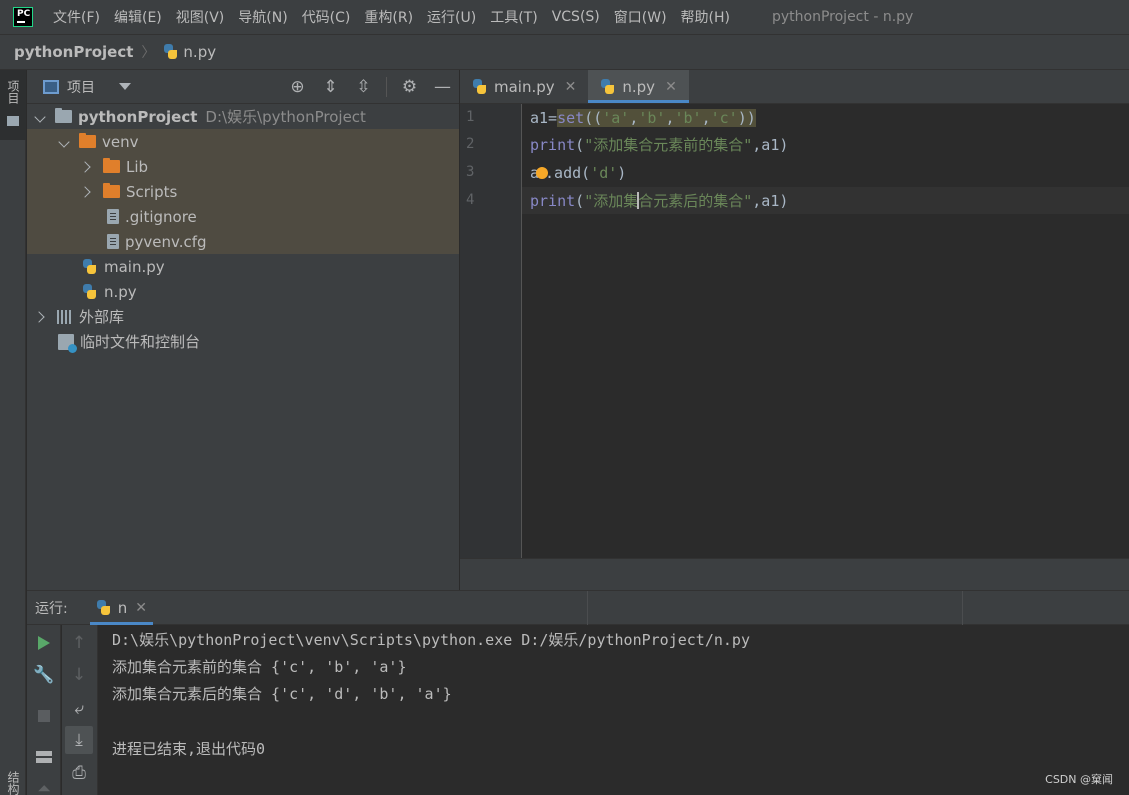 This screenshot has width=1129, height=795. Describe the element at coordinates (243, 341) in the screenshot. I see `tree-item-scratches: 临时文件和控制台` at that location.